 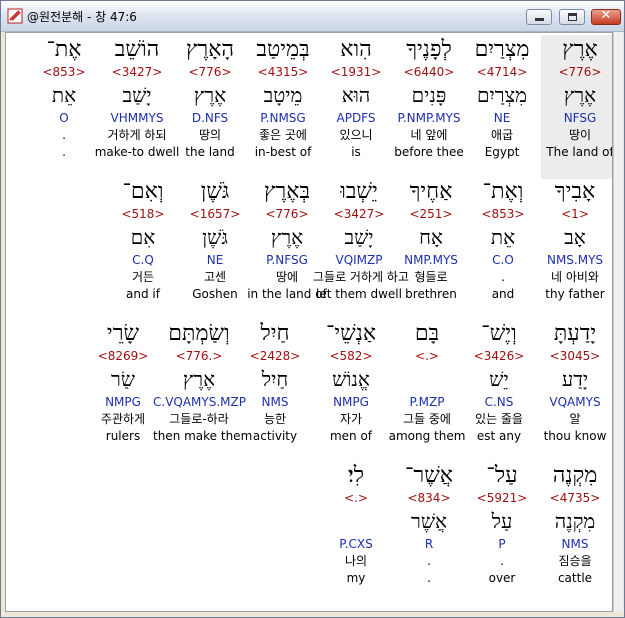 I want to click on strong-number: <518>, so click(x=143, y=214).